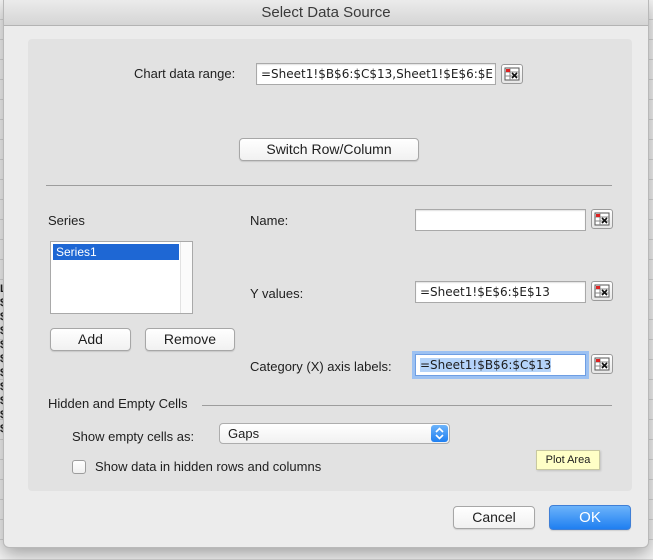 Image resolution: width=653 pixels, height=560 pixels. What do you see at coordinates (244, 433) in the screenshot?
I see `show-empty-value: Gaps` at bounding box center [244, 433].